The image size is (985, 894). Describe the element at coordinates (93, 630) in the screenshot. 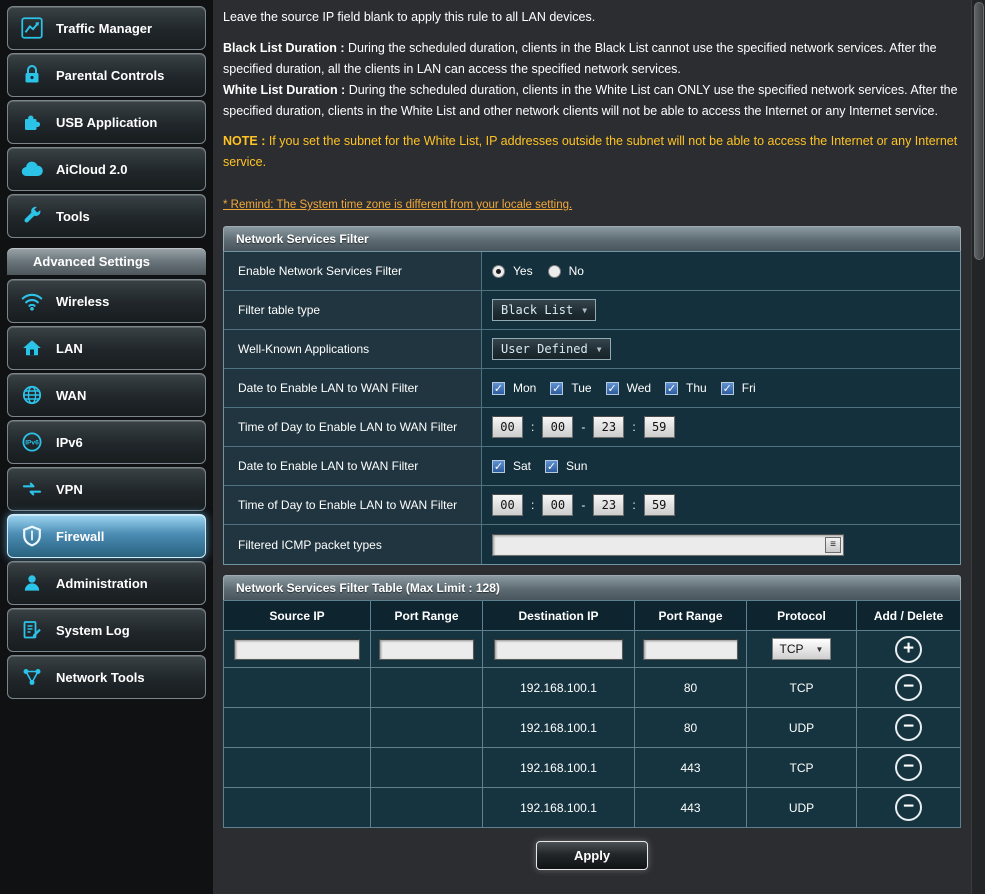

I see `sidebar-item-label: System Log` at that location.